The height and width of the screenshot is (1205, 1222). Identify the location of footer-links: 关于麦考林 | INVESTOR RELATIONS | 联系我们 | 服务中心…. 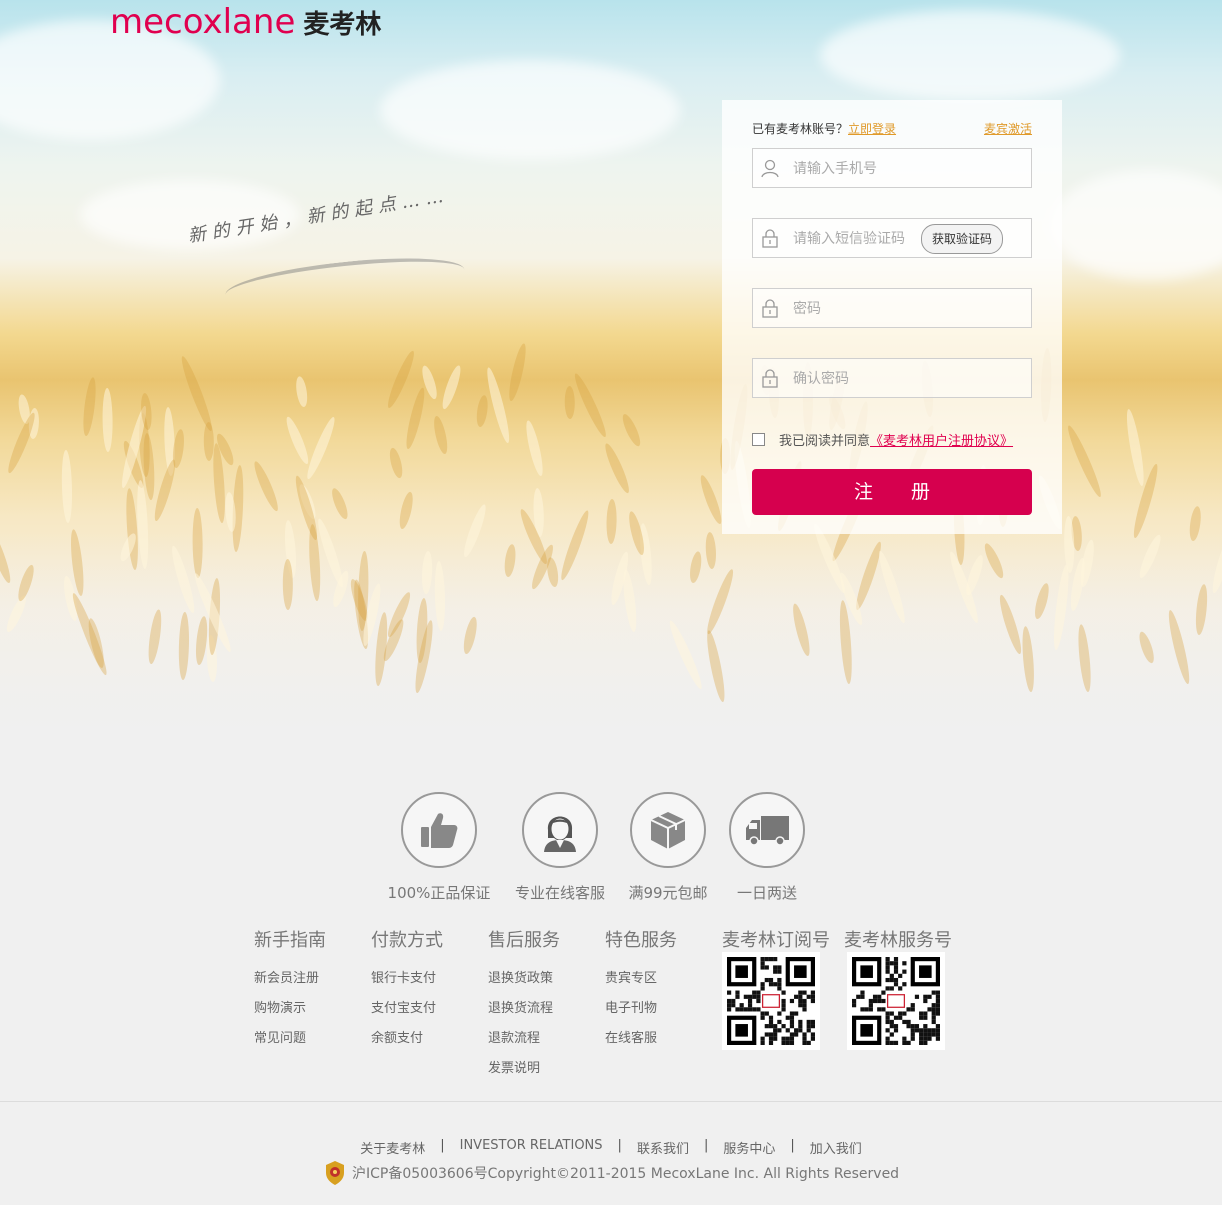
(611, 1147).